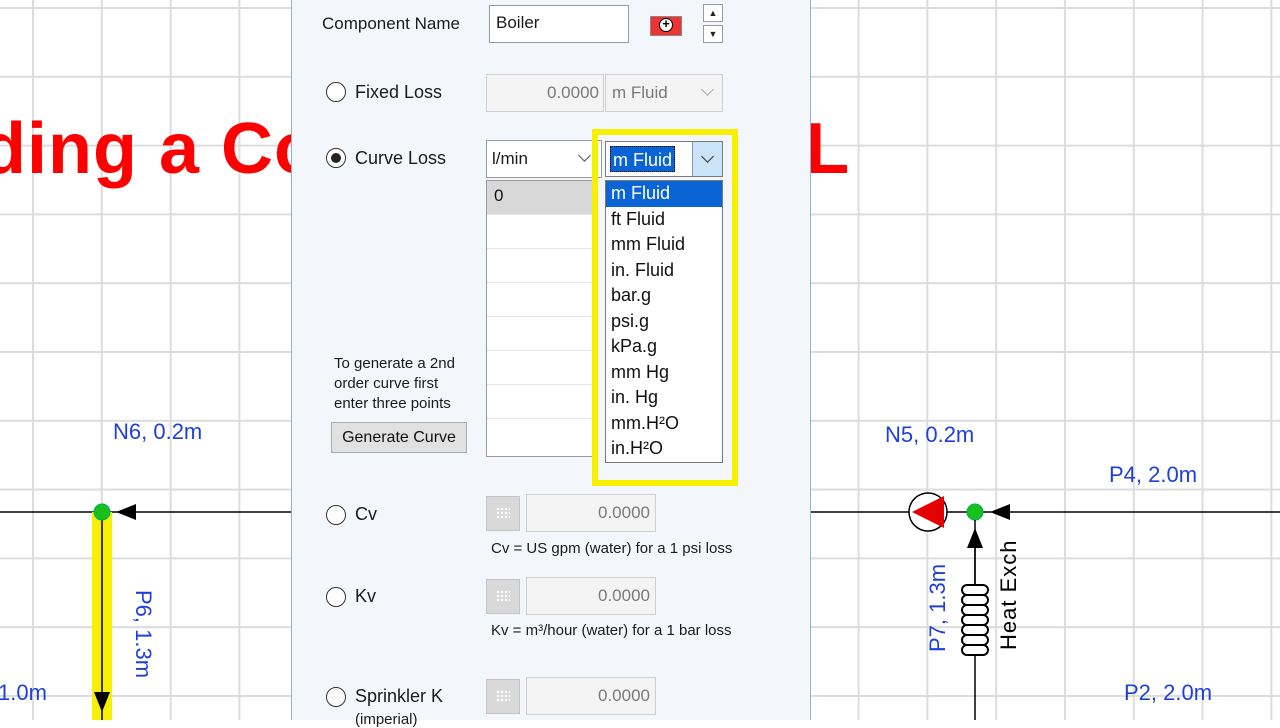  I want to click on node-n6-label: N6, 0.2m, so click(158, 431).